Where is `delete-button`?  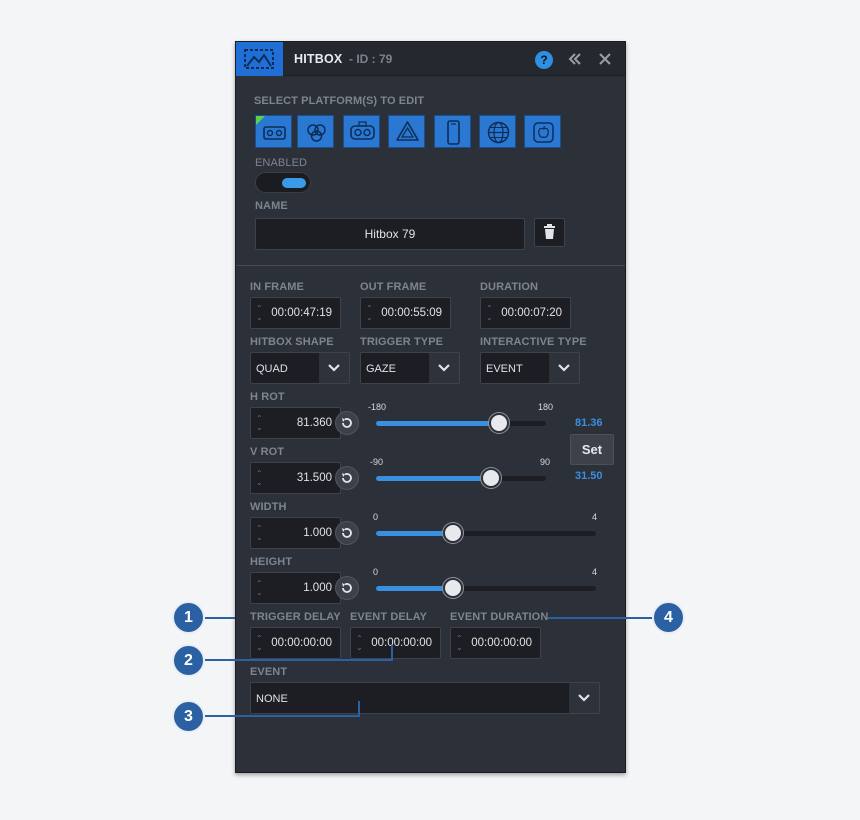 delete-button is located at coordinates (549, 232).